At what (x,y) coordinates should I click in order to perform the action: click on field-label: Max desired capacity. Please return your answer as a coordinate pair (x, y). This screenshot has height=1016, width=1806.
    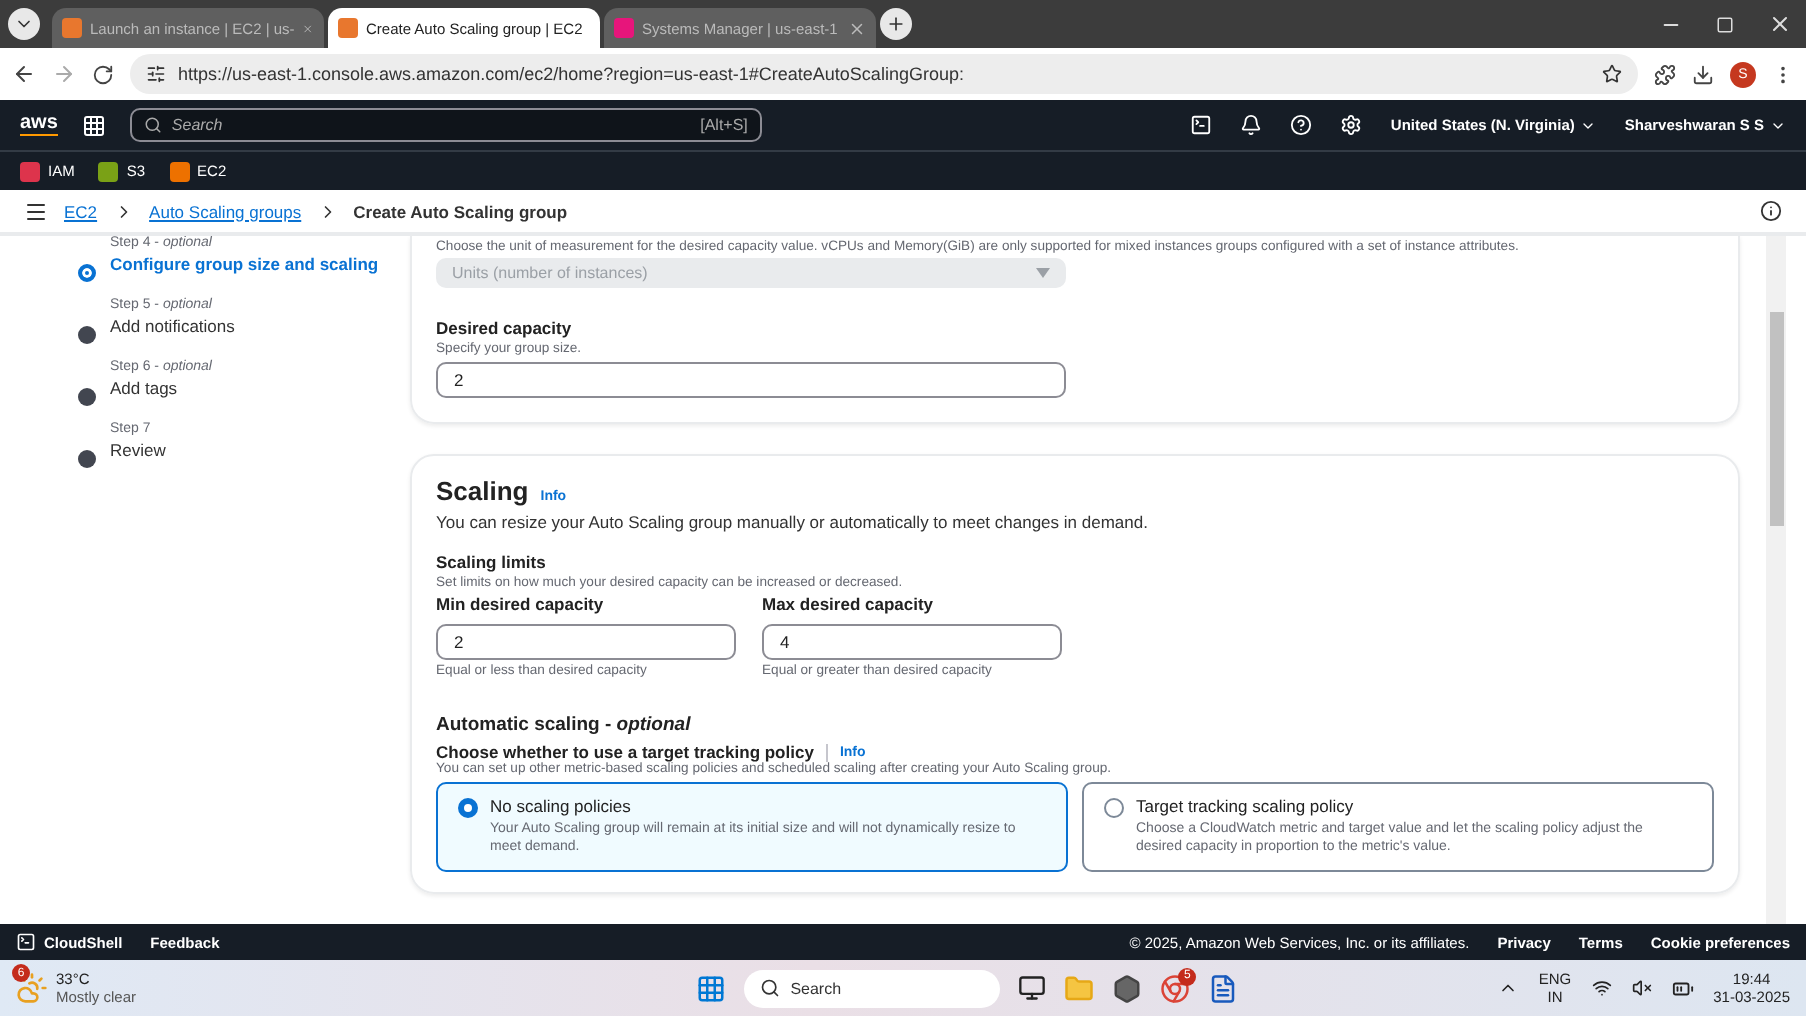
    Looking at the image, I should click on (849, 604).